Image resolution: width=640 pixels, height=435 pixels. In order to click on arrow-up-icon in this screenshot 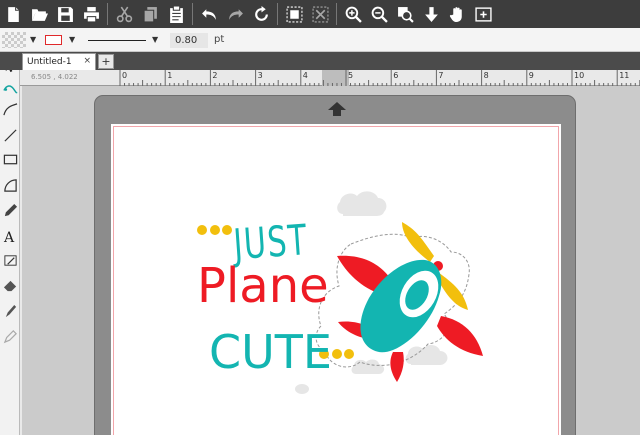, I will do `click(337, 109)`.